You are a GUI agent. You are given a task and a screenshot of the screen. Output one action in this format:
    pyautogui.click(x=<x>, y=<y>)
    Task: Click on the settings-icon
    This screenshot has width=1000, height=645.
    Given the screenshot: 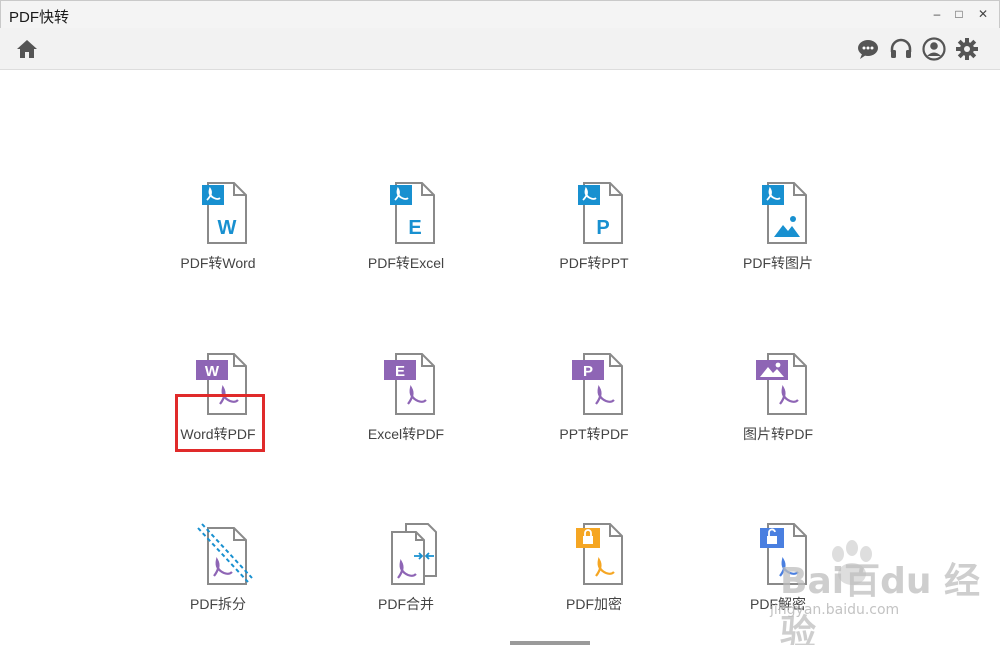 What is the action you would take?
    pyautogui.click(x=967, y=49)
    